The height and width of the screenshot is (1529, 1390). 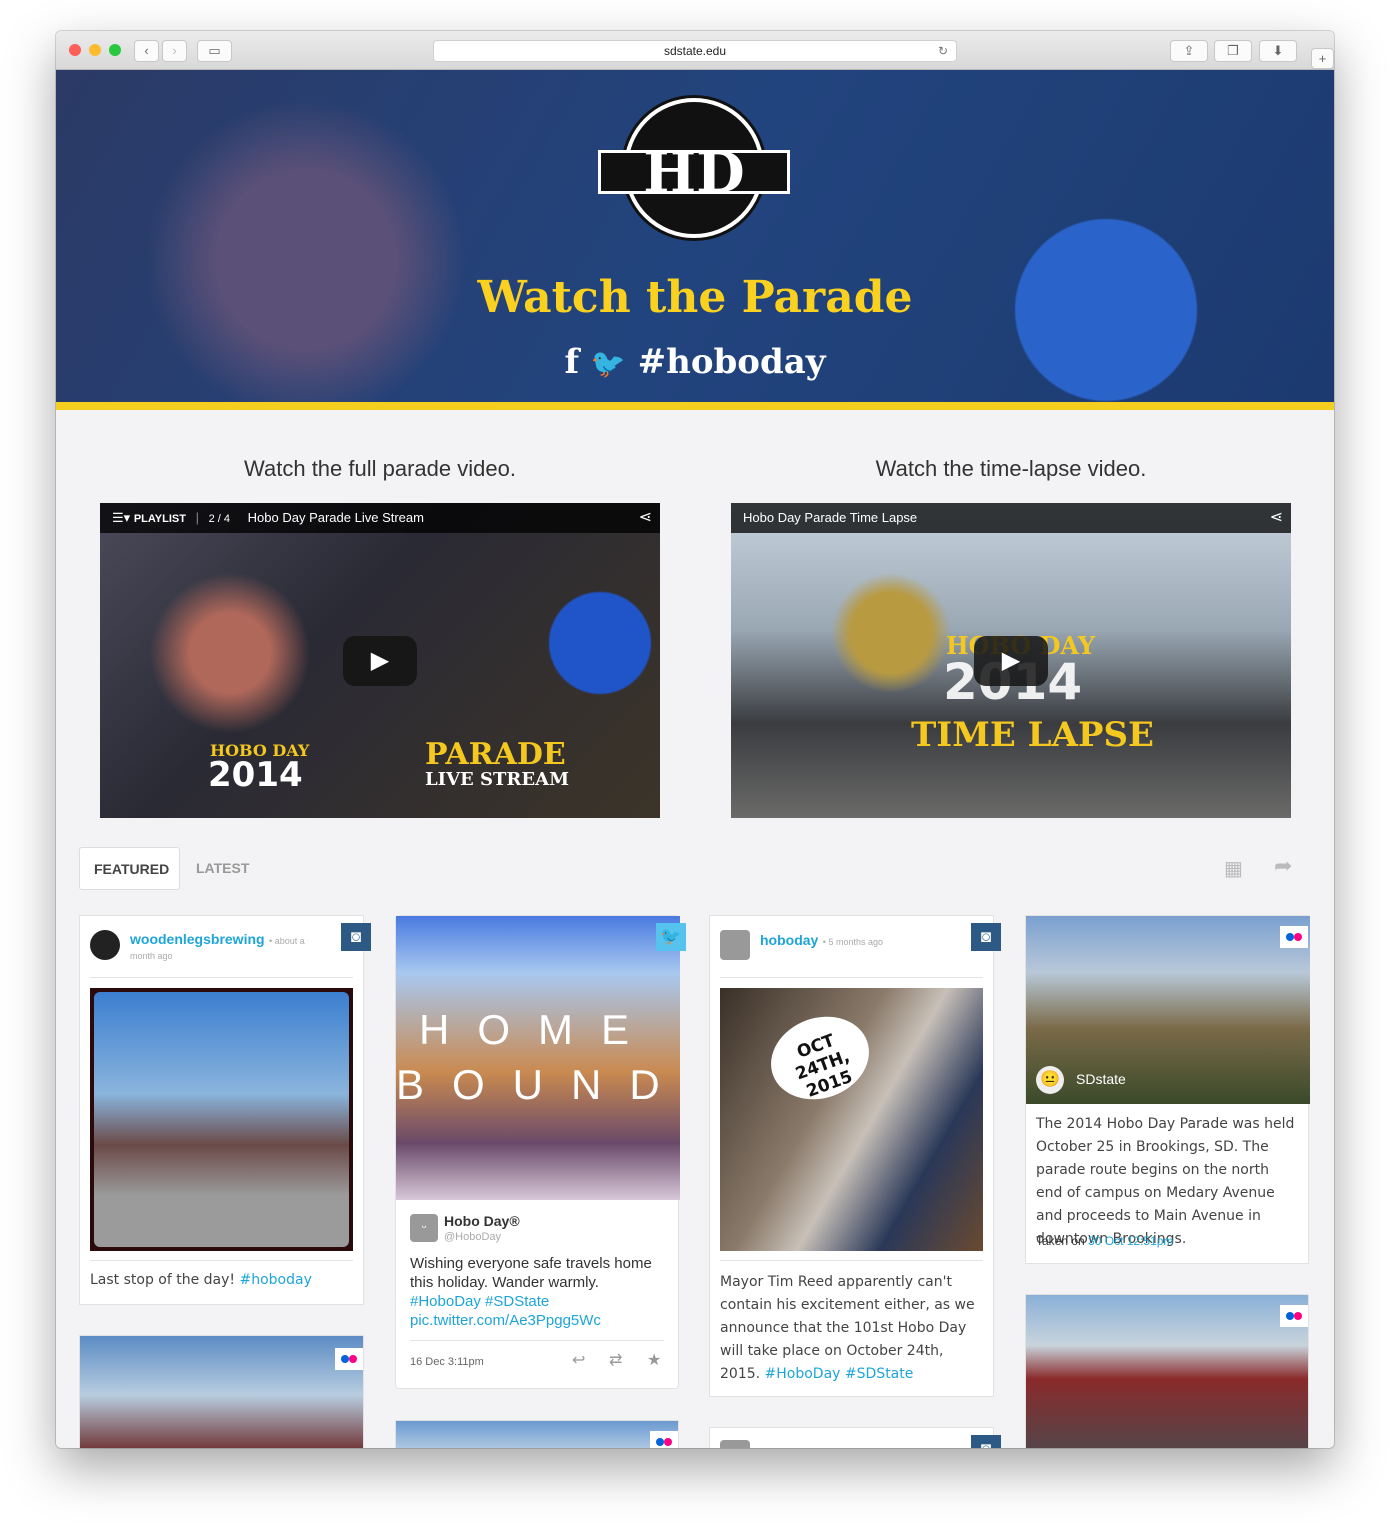 What do you see at coordinates (571, 362) in the screenshot?
I see `facebook-icon: f` at bounding box center [571, 362].